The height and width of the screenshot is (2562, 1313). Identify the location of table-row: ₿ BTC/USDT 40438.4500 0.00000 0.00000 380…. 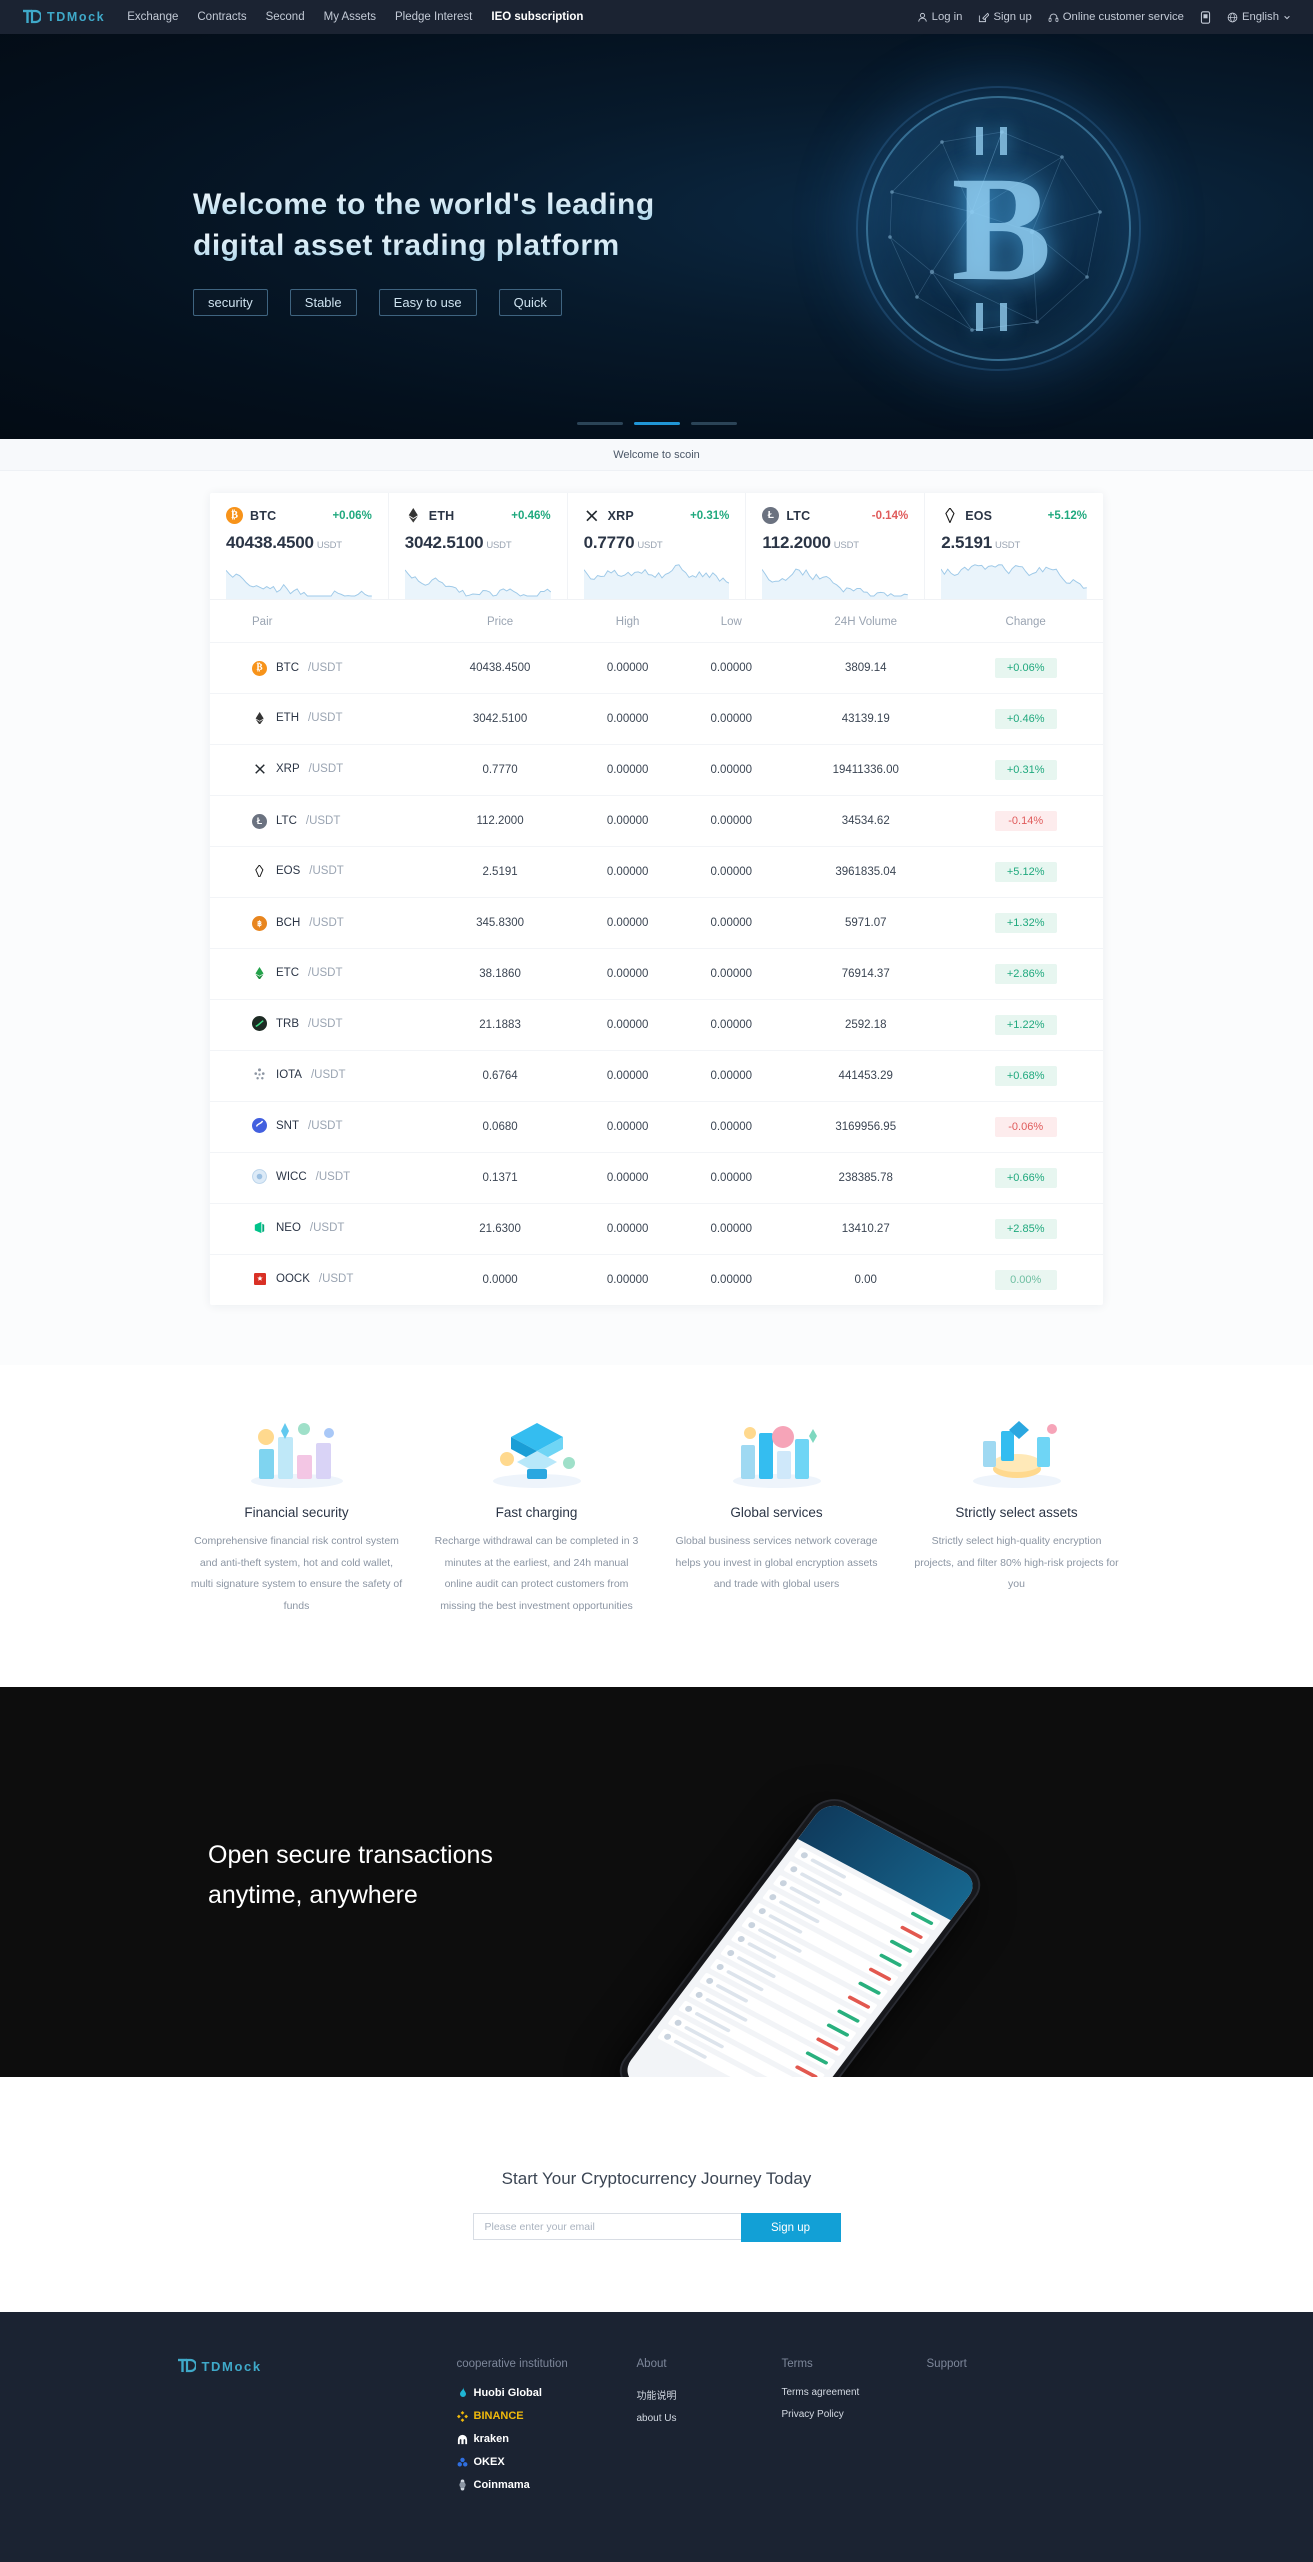
(656, 668).